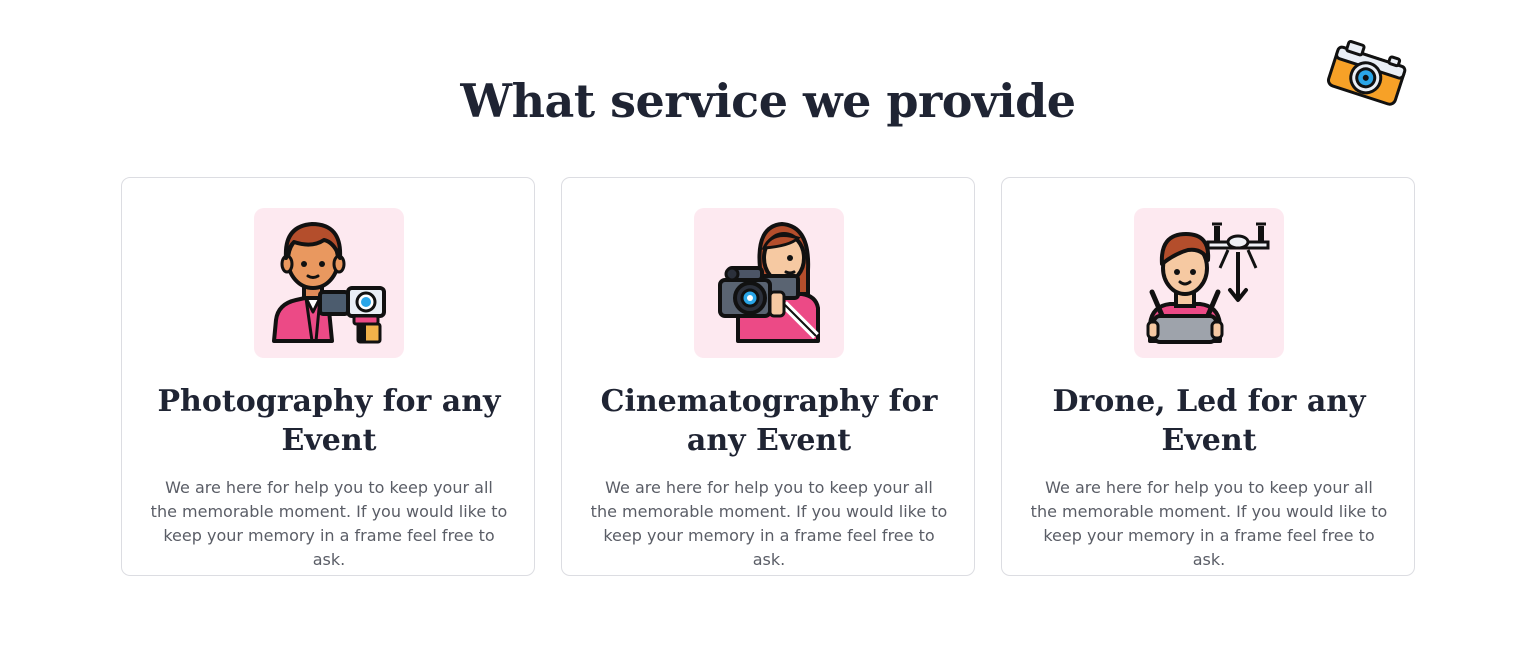 The width and height of the screenshot is (1524, 653). Describe the element at coordinates (329, 421) in the screenshot. I see `service-title: Photography for any Event` at that location.